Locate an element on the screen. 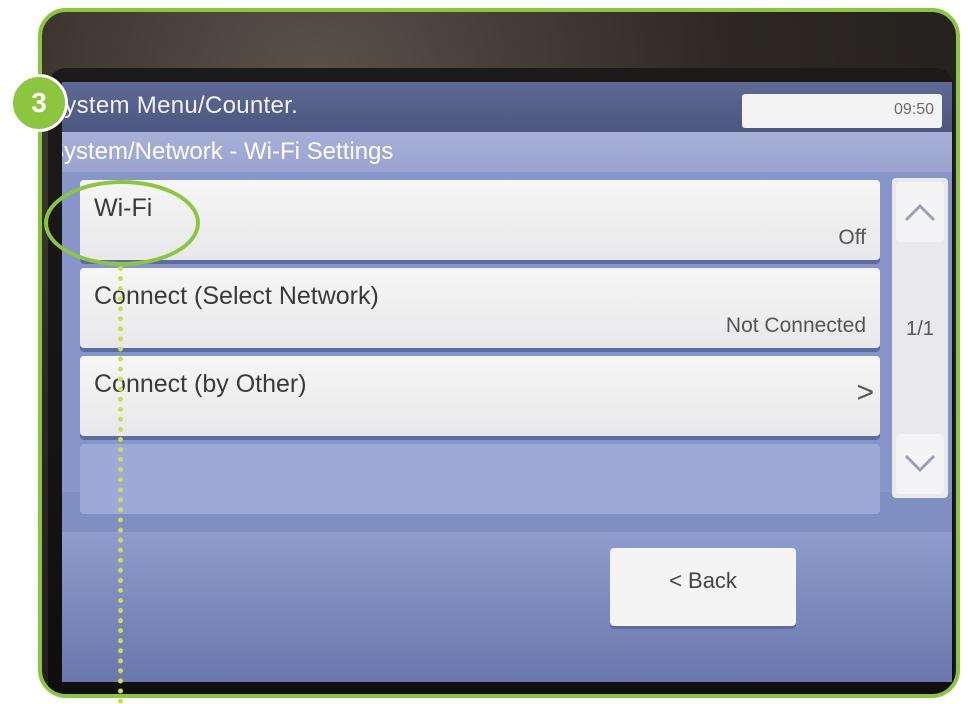  page-indicator: 1/1 is located at coordinates (920, 329).